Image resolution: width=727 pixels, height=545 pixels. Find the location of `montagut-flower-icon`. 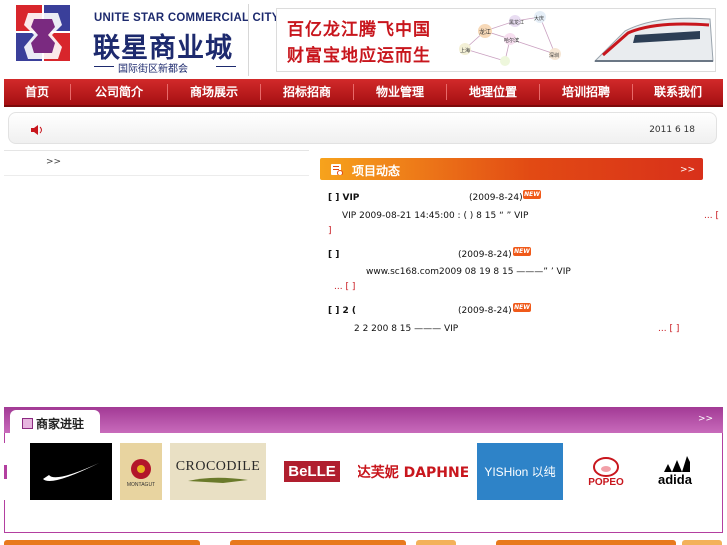

montagut-flower-icon is located at coordinates (141, 468).